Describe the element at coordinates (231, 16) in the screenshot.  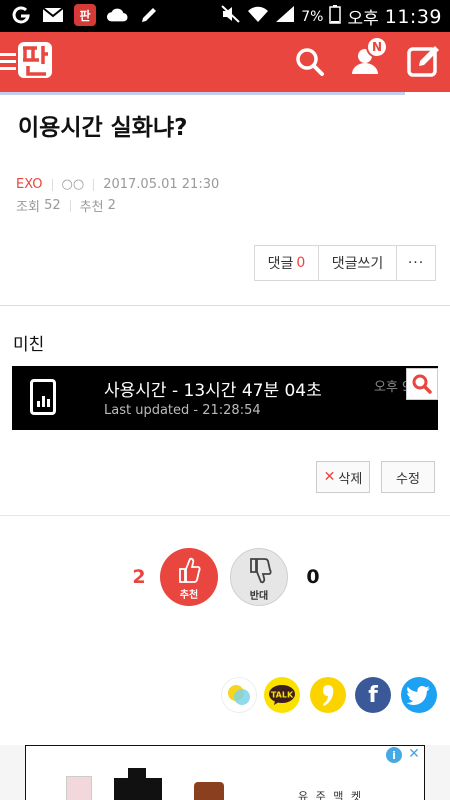
I see `mute-icon` at that location.